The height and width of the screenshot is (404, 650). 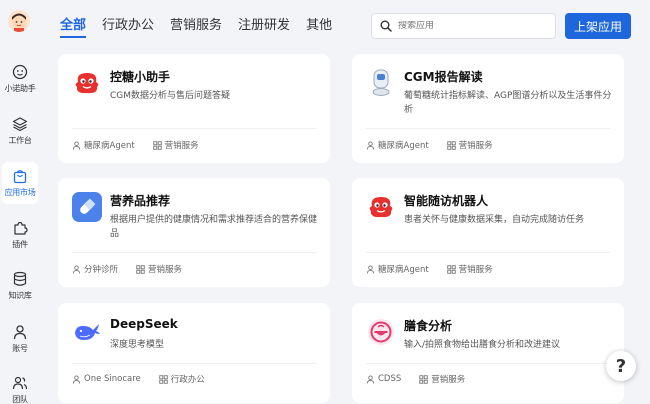 What do you see at coordinates (196, 27) in the screenshot?
I see `tab-marketing: 营销服务` at bounding box center [196, 27].